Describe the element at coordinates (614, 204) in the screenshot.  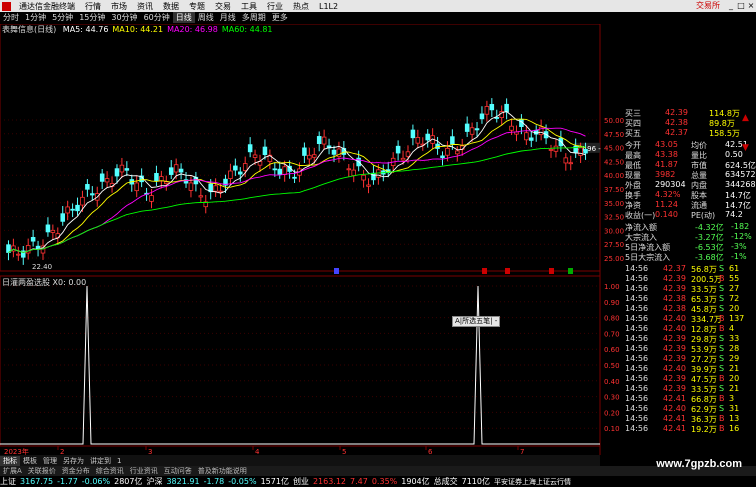
I see `price-tick-label: 35.00` at that location.